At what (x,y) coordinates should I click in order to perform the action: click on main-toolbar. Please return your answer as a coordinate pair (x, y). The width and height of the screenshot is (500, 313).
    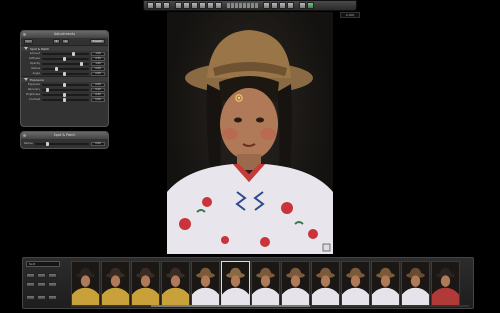
    Looking at the image, I should click on (250, 5).